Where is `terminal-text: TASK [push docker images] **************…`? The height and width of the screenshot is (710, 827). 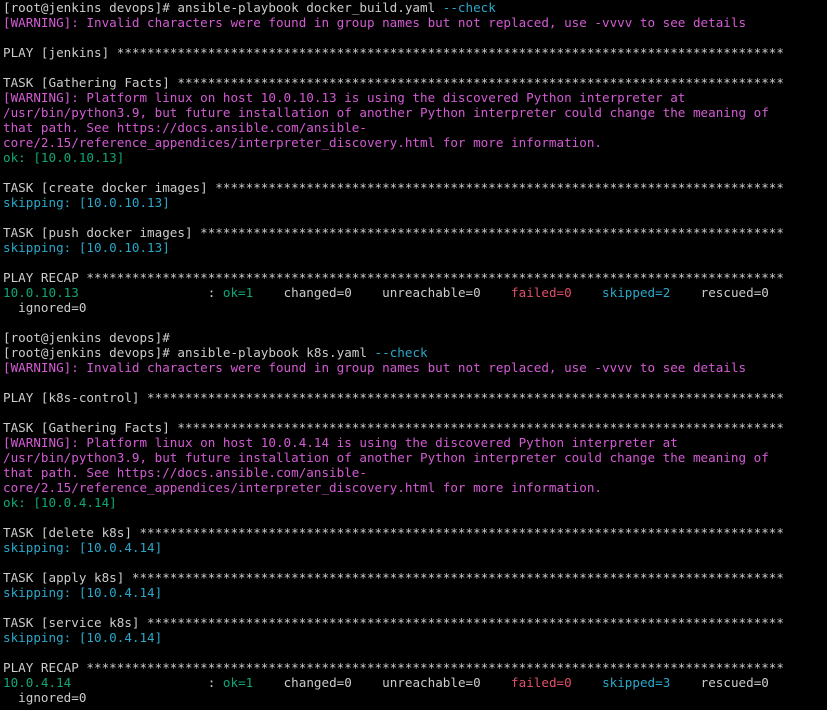 terminal-text: TASK [push docker images] **************… is located at coordinates (393, 232).